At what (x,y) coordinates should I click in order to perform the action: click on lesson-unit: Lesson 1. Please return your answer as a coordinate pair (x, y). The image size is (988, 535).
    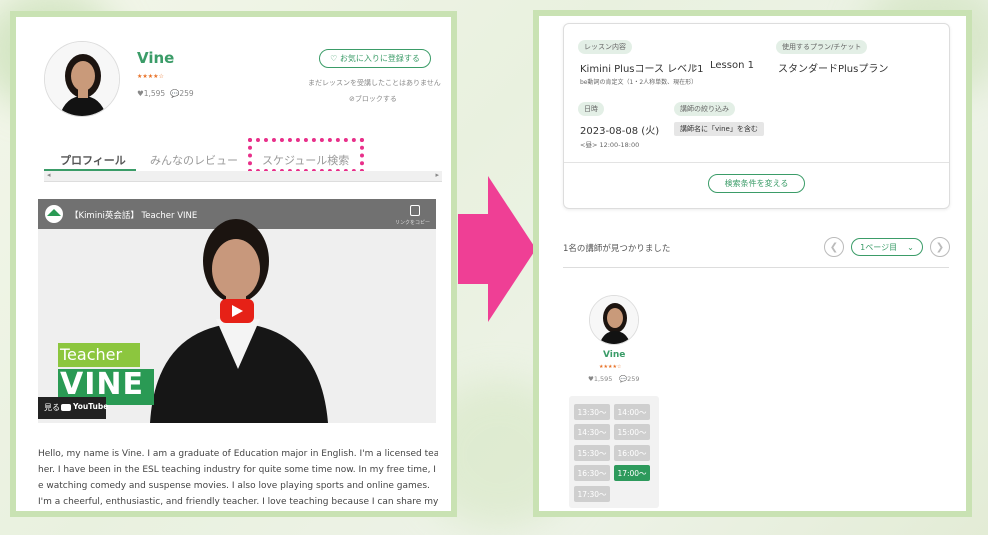
    Looking at the image, I should click on (732, 65).